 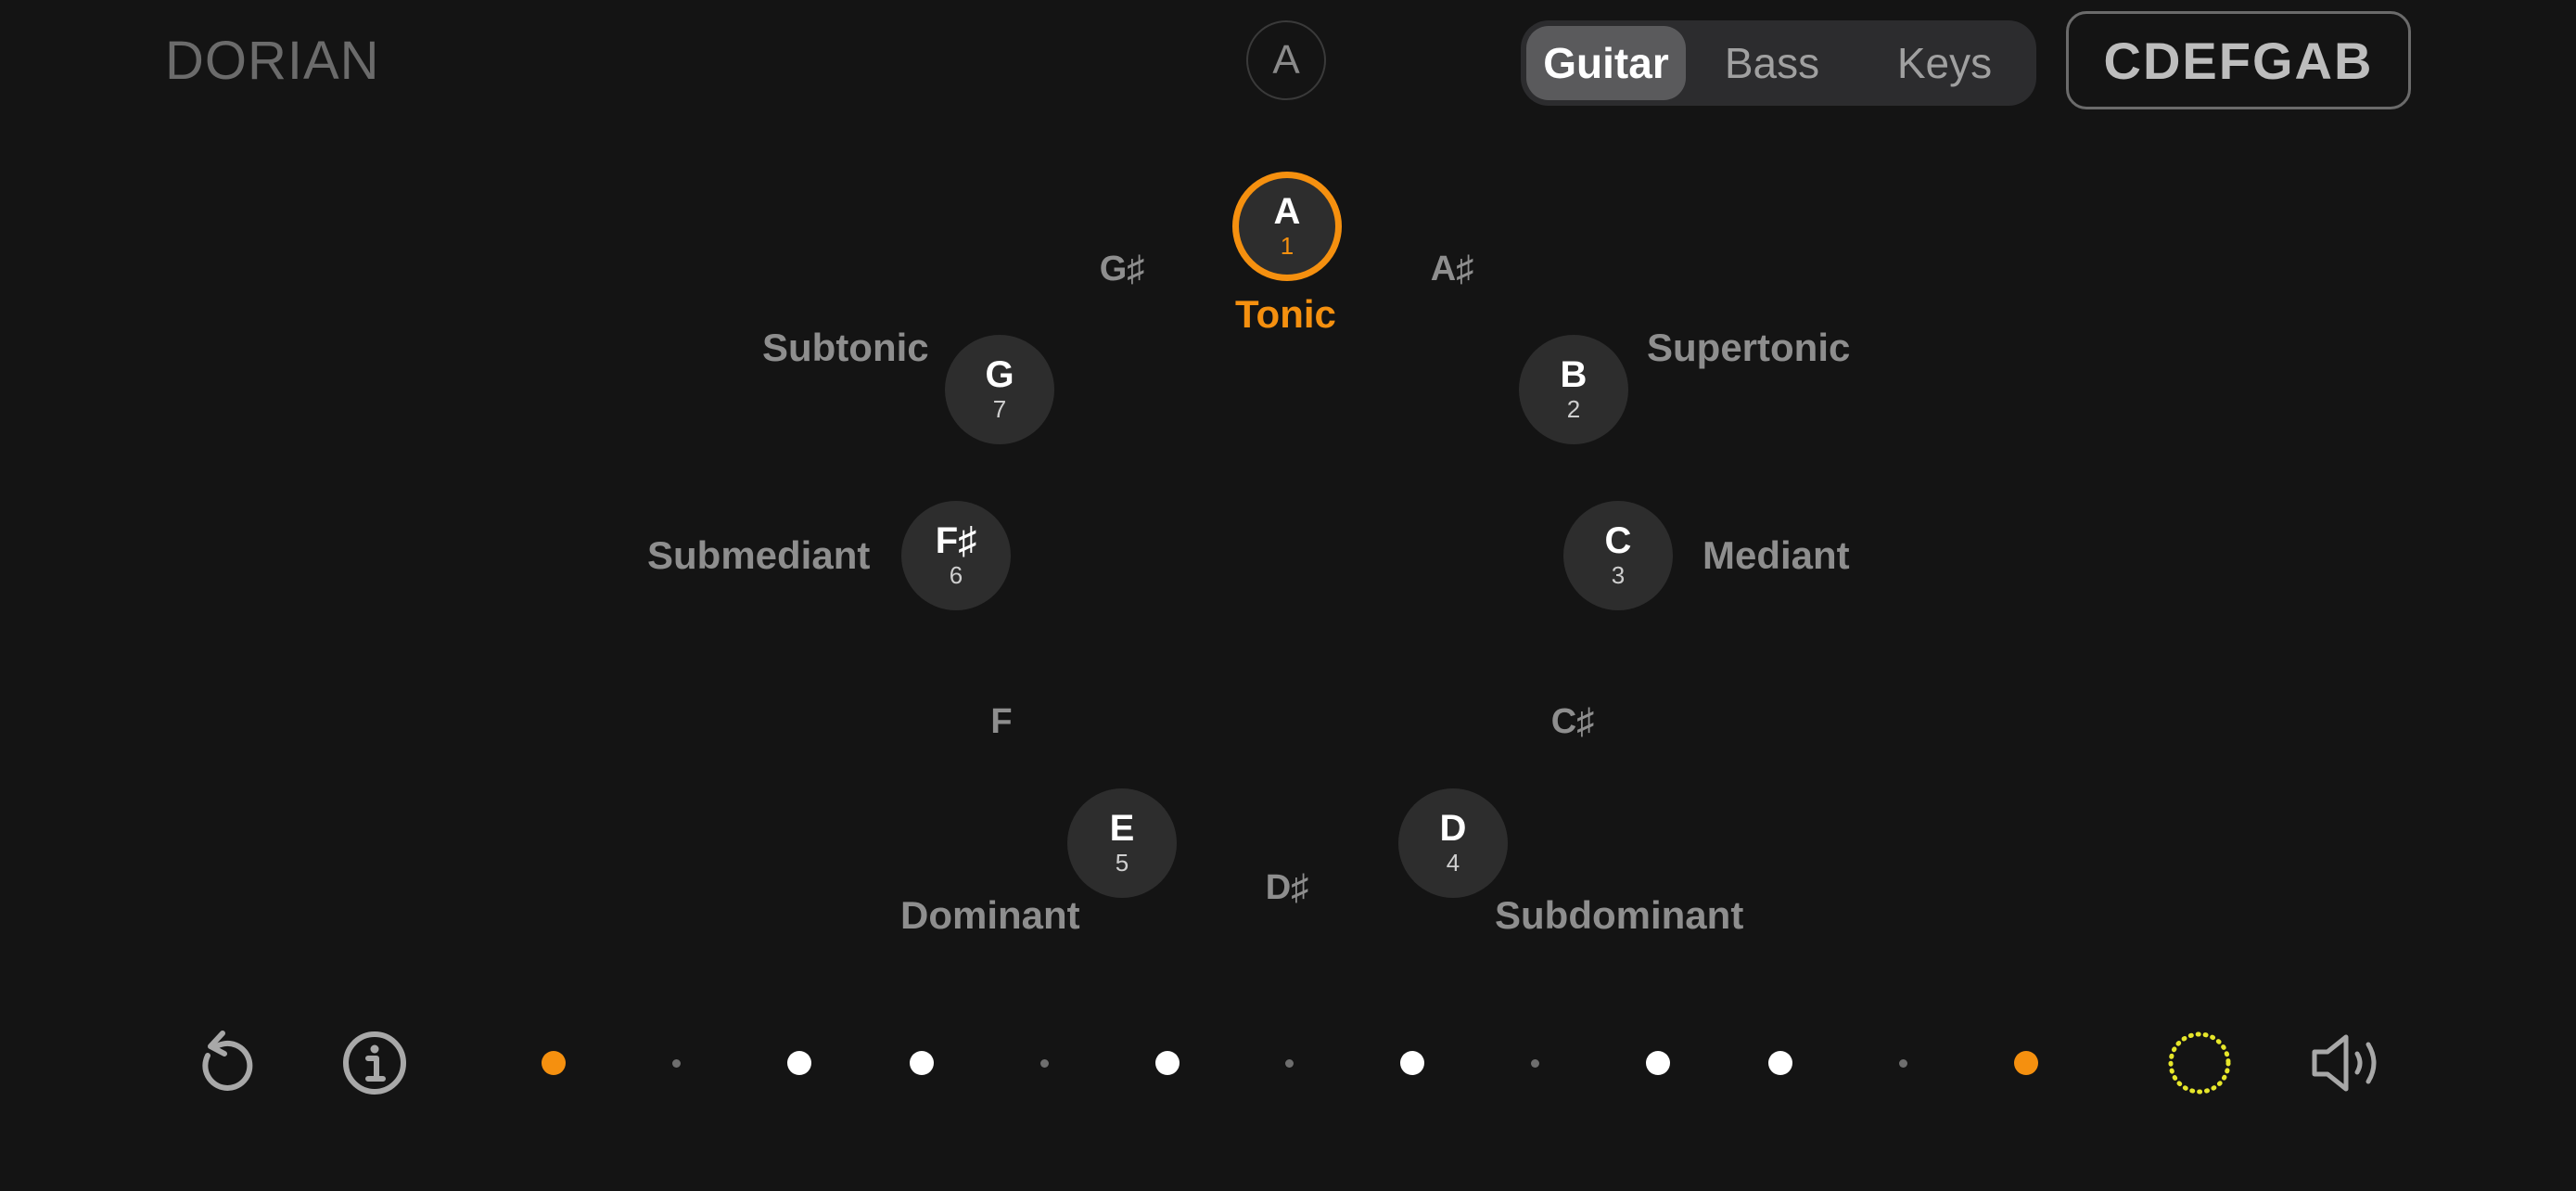 What do you see at coordinates (1619, 575) in the screenshot?
I see `degree-number: 3` at bounding box center [1619, 575].